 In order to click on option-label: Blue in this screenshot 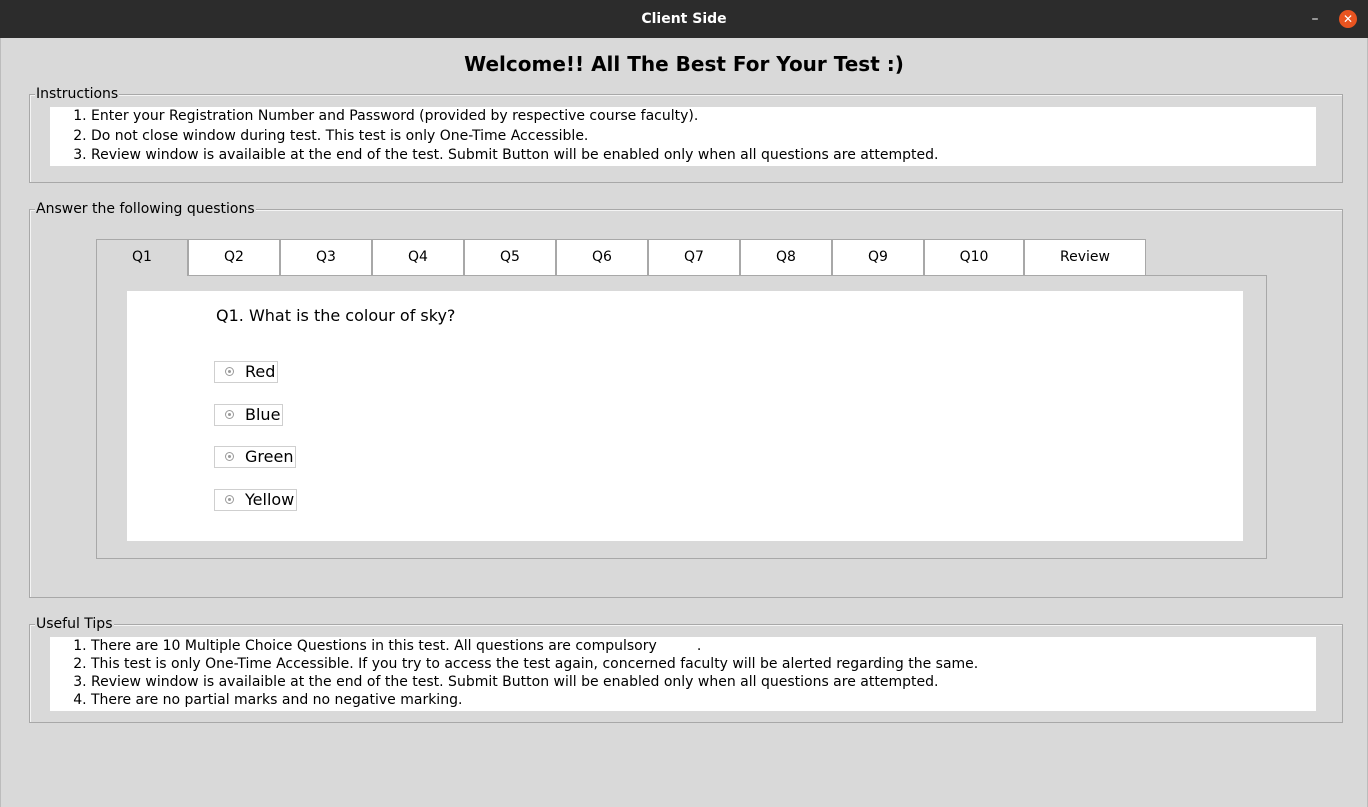, I will do `click(263, 414)`.